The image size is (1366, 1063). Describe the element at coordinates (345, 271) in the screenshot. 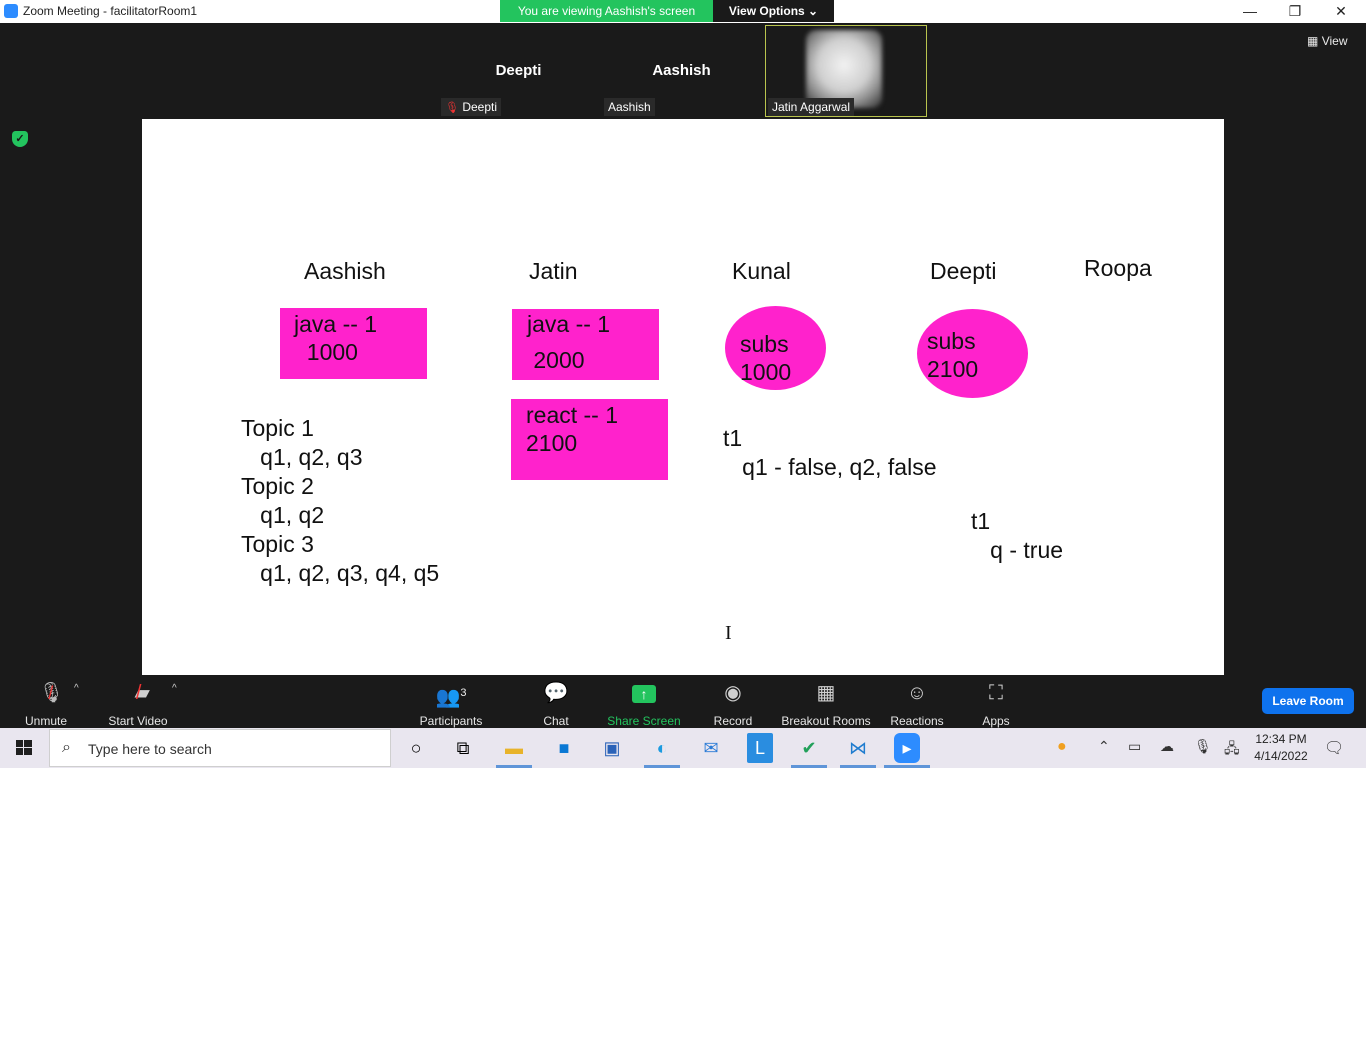

I see `column-name-aashish: Aashish` at that location.